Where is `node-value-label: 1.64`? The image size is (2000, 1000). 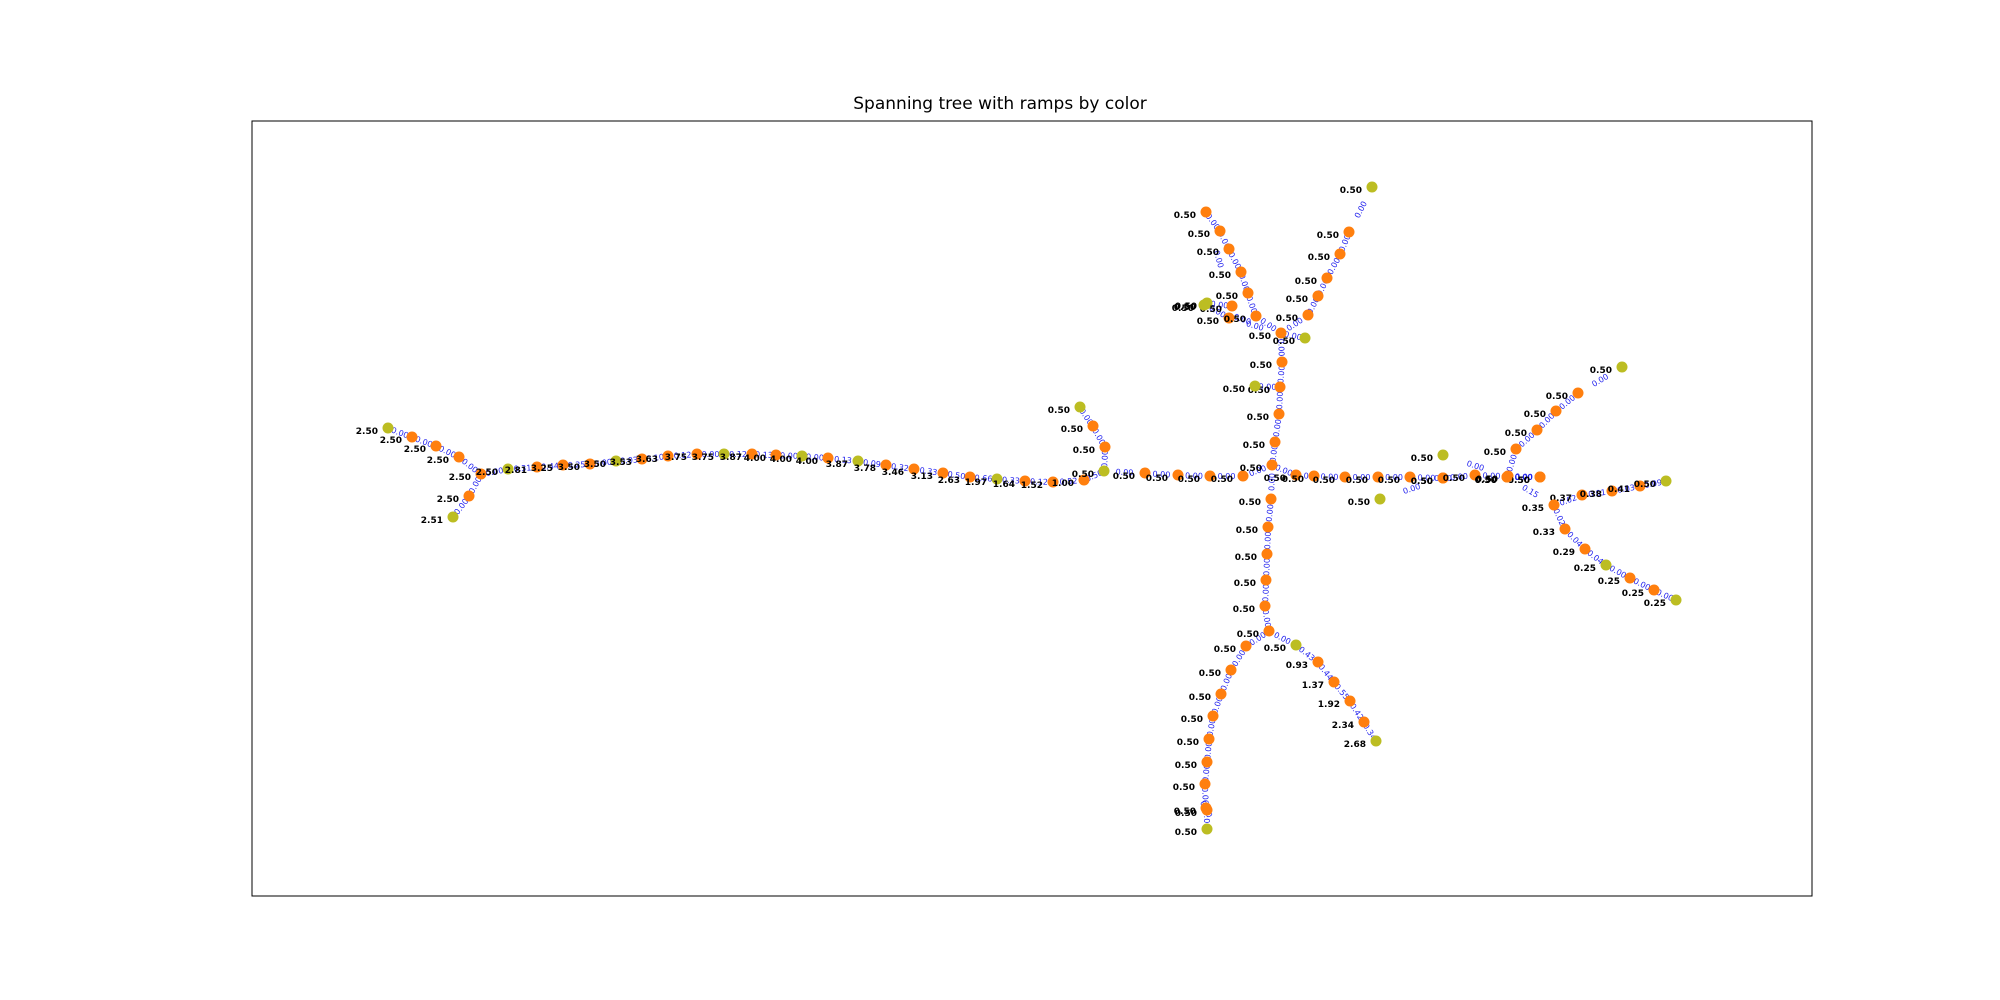
node-value-label: 1.64 is located at coordinates (1004, 485).